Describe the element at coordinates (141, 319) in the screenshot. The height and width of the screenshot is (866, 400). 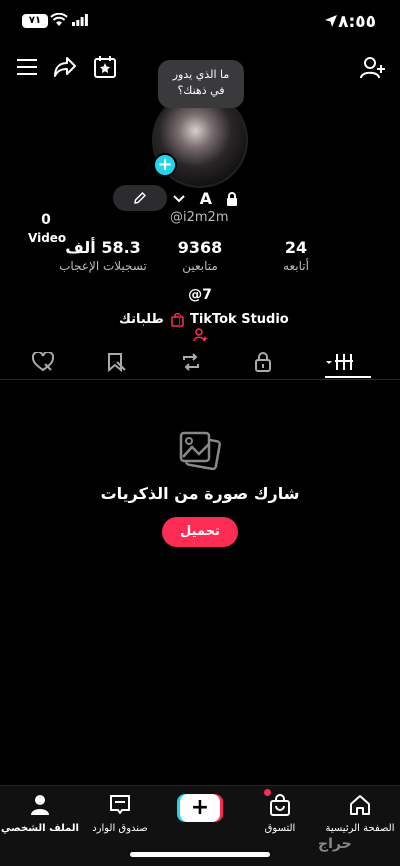
I see `orders-label: طلباتك` at that location.